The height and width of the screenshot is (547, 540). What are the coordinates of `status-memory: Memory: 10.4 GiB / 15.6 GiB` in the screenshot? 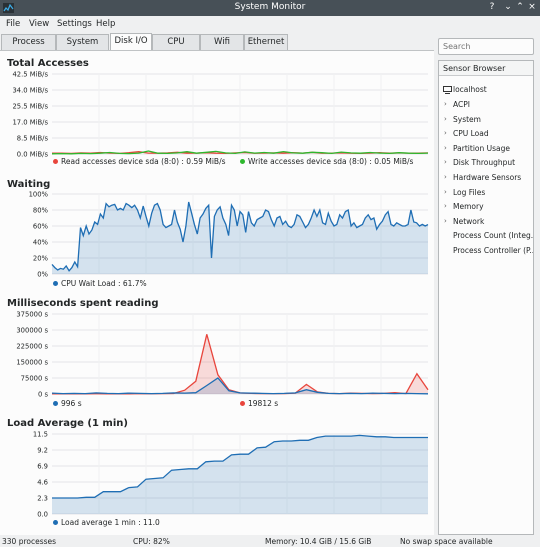 It's located at (318, 541).